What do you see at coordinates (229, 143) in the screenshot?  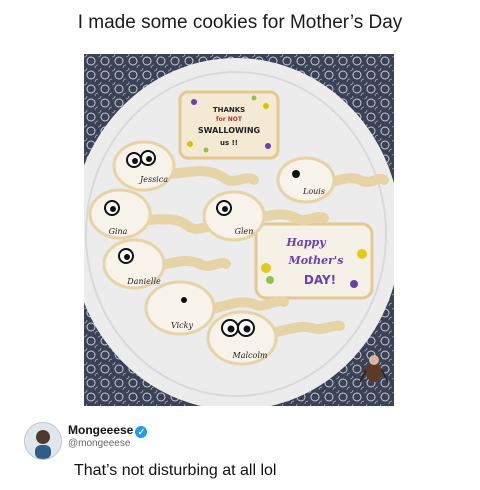 I see `plaque-top-line-4: us !!` at bounding box center [229, 143].